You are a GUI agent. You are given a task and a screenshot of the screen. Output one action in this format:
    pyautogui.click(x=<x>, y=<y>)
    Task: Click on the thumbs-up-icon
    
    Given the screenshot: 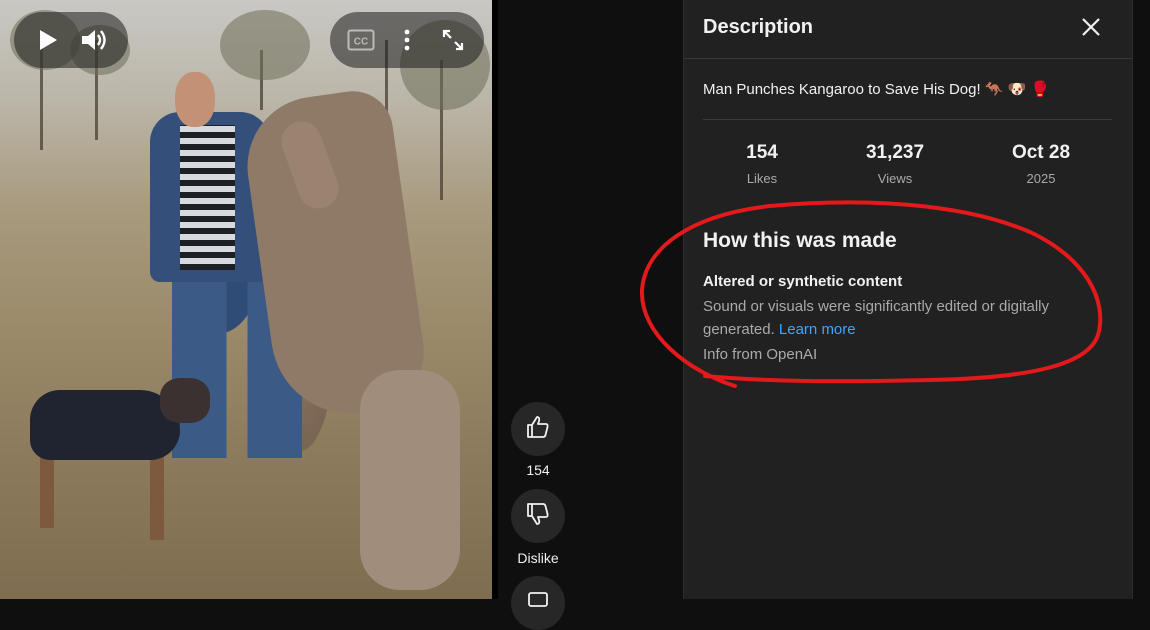 What is the action you would take?
    pyautogui.click(x=538, y=429)
    